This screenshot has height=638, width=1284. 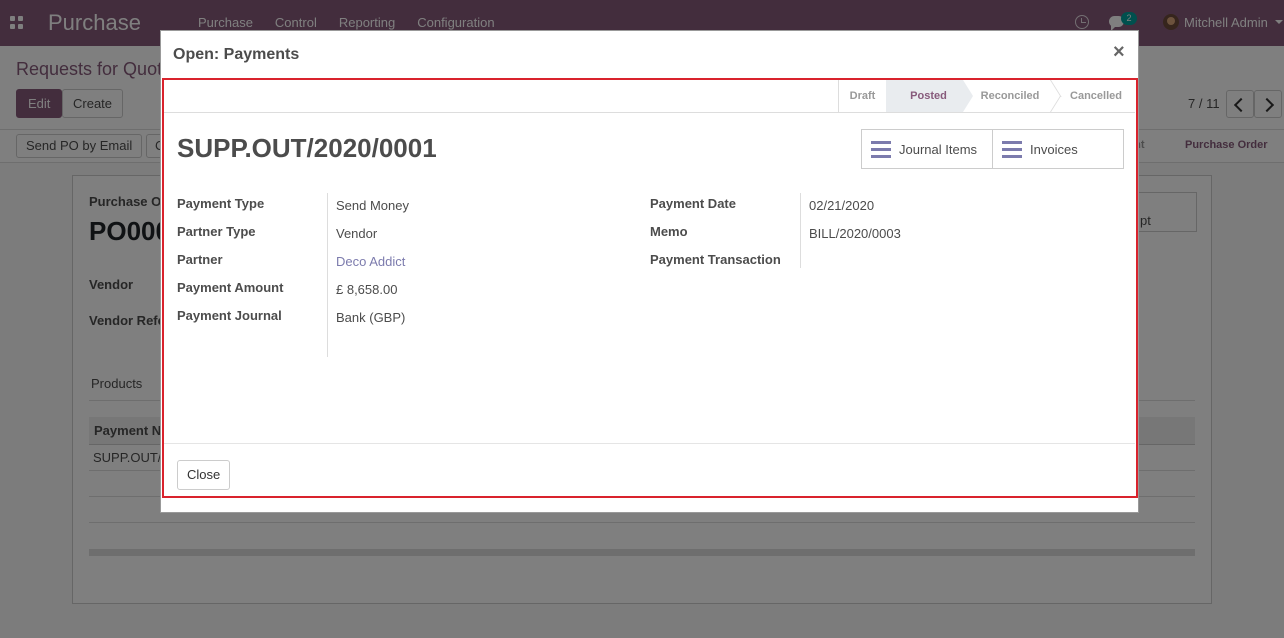 What do you see at coordinates (649, 54) in the screenshot?
I see `modal-header: Open: Payments ×` at bounding box center [649, 54].